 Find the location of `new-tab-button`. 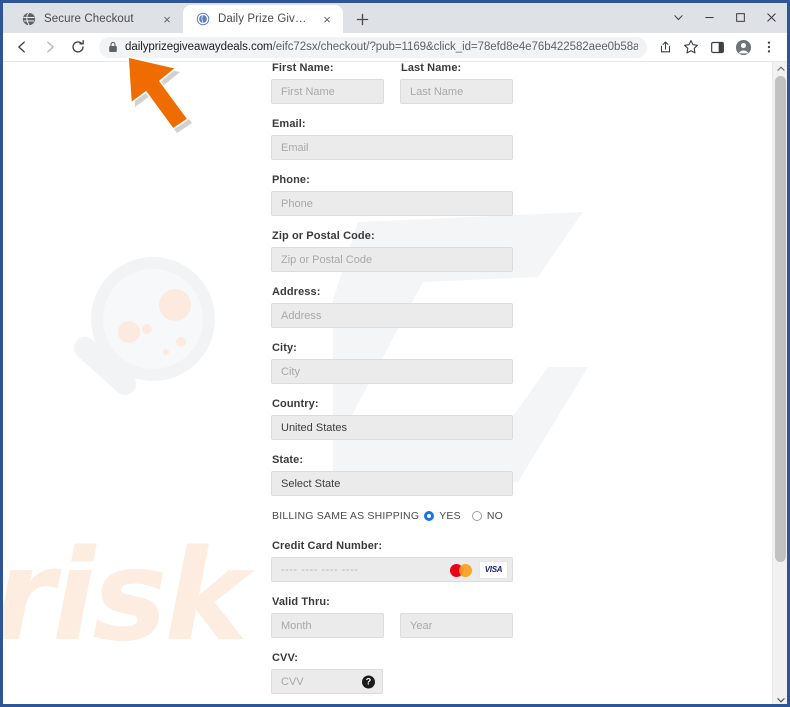

new-tab-button is located at coordinates (362, 19).